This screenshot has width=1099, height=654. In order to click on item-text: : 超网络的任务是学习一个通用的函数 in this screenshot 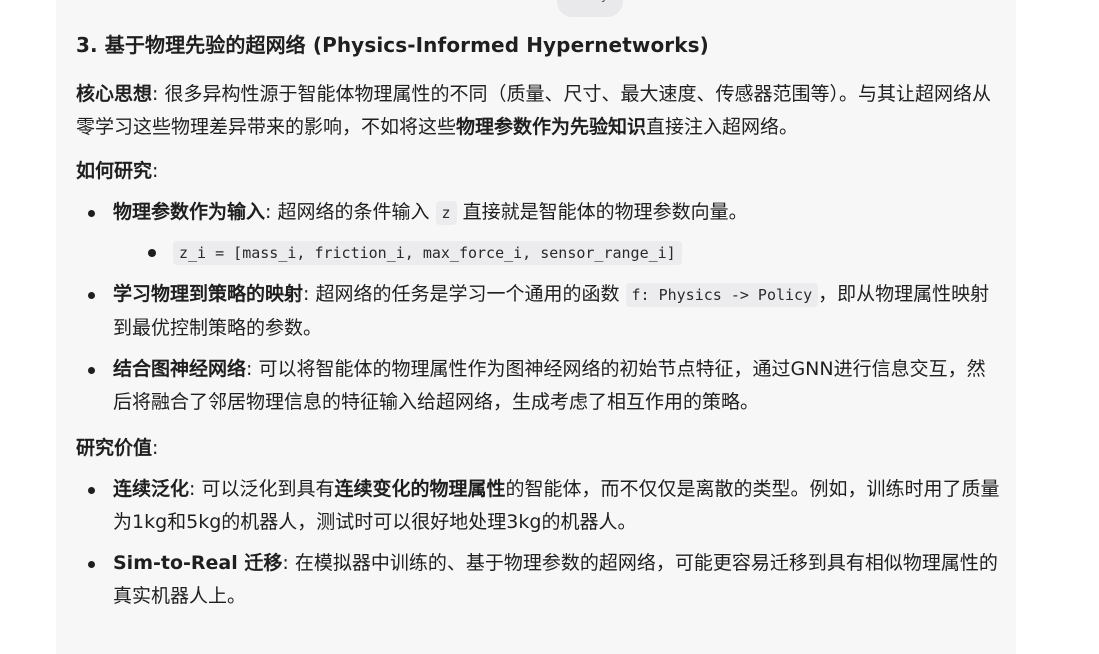, I will do `click(464, 294)`.